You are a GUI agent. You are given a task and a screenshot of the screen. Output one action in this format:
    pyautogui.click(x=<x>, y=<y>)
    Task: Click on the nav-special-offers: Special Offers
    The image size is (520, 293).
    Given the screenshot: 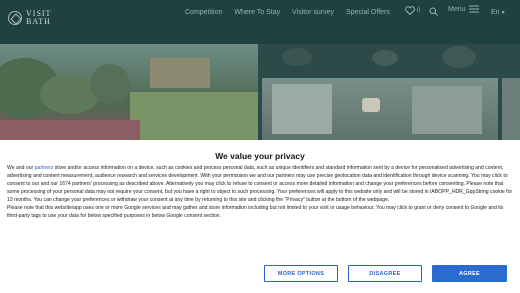 What is the action you would take?
    pyautogui.click(x=368, y=12)
    